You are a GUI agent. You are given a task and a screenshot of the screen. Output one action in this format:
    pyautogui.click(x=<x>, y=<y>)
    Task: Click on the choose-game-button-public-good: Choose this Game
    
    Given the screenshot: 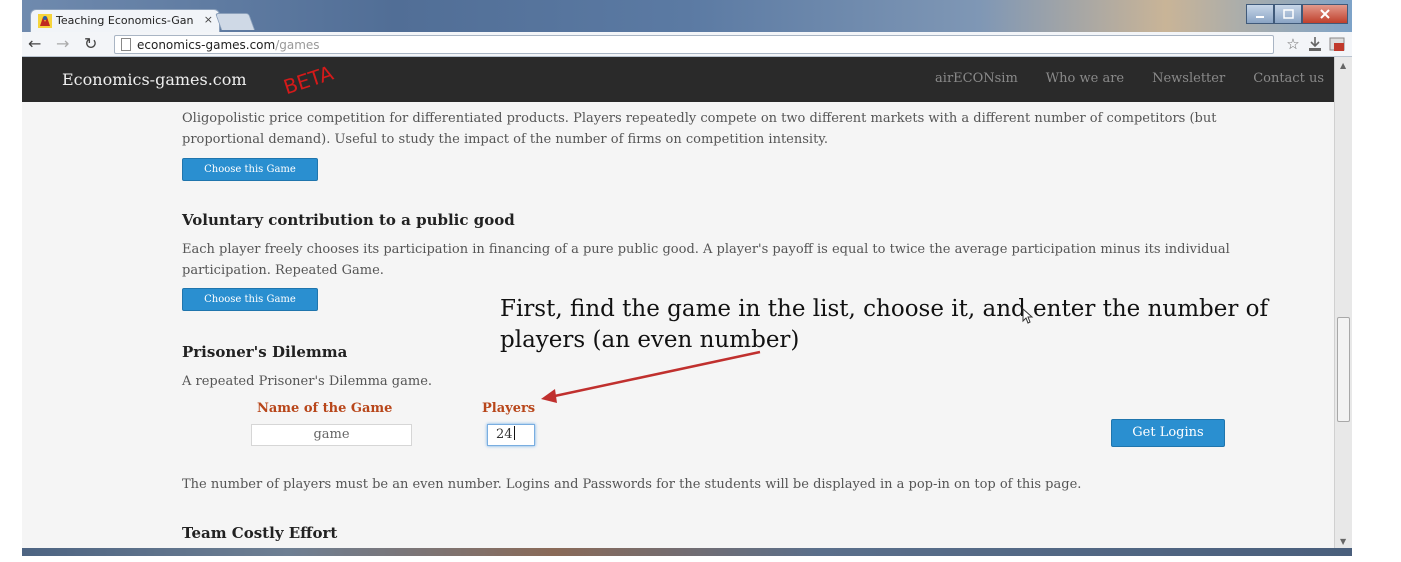 What is the action you would take?
    pyautogui.click(x=250, y=299)
    